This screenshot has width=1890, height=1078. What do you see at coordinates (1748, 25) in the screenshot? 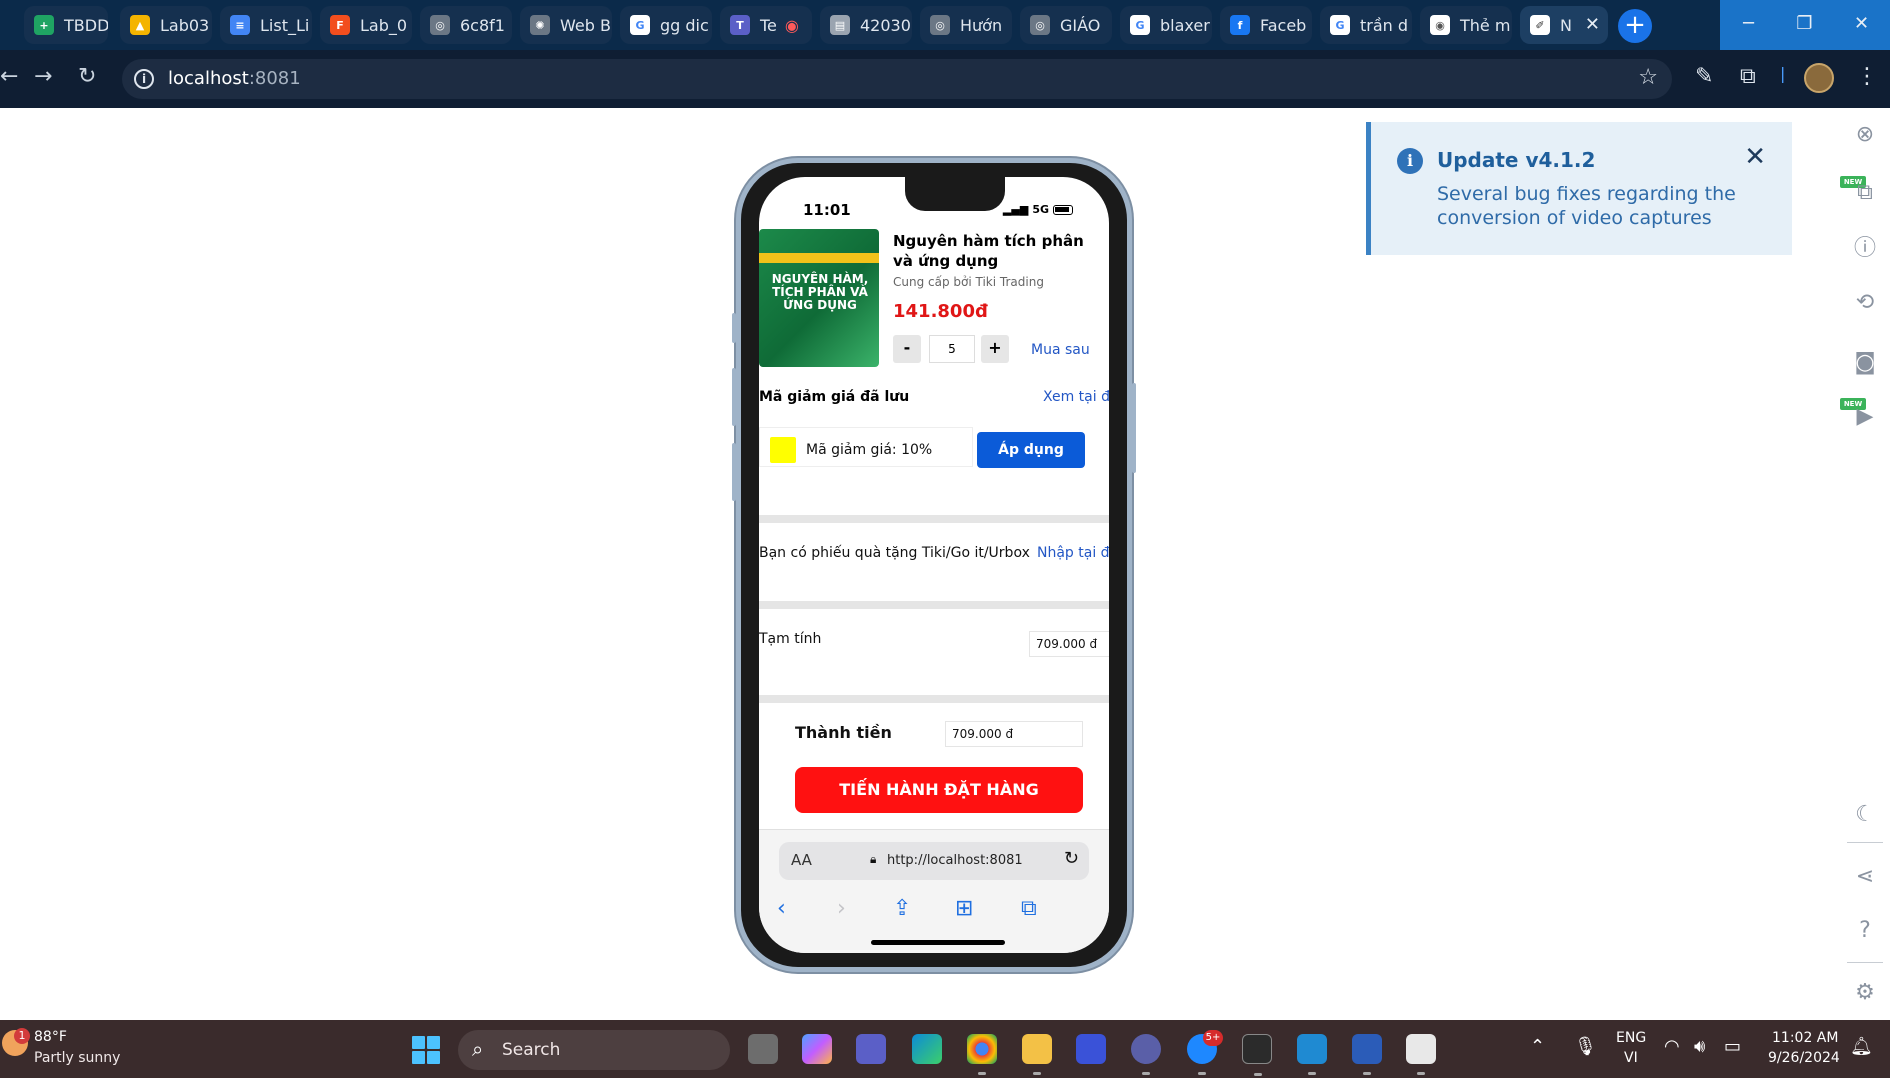
I see `minimize-button: ─` at bounding box center [1748, 25].